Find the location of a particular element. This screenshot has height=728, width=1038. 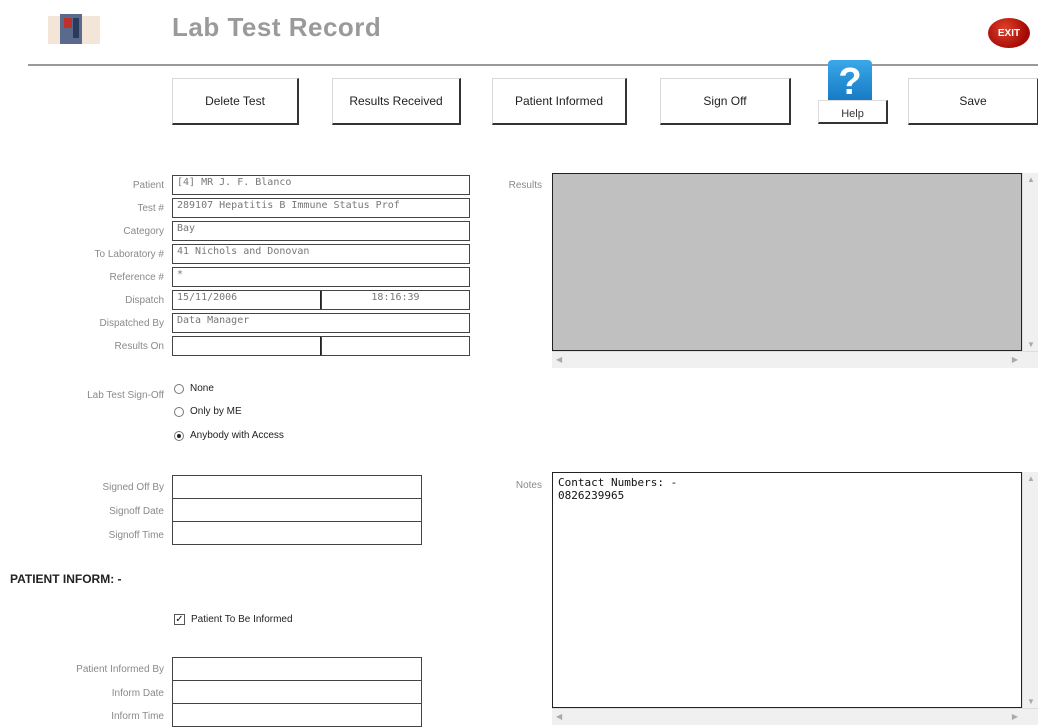

results-textarea is located at coordinates (787, 262).